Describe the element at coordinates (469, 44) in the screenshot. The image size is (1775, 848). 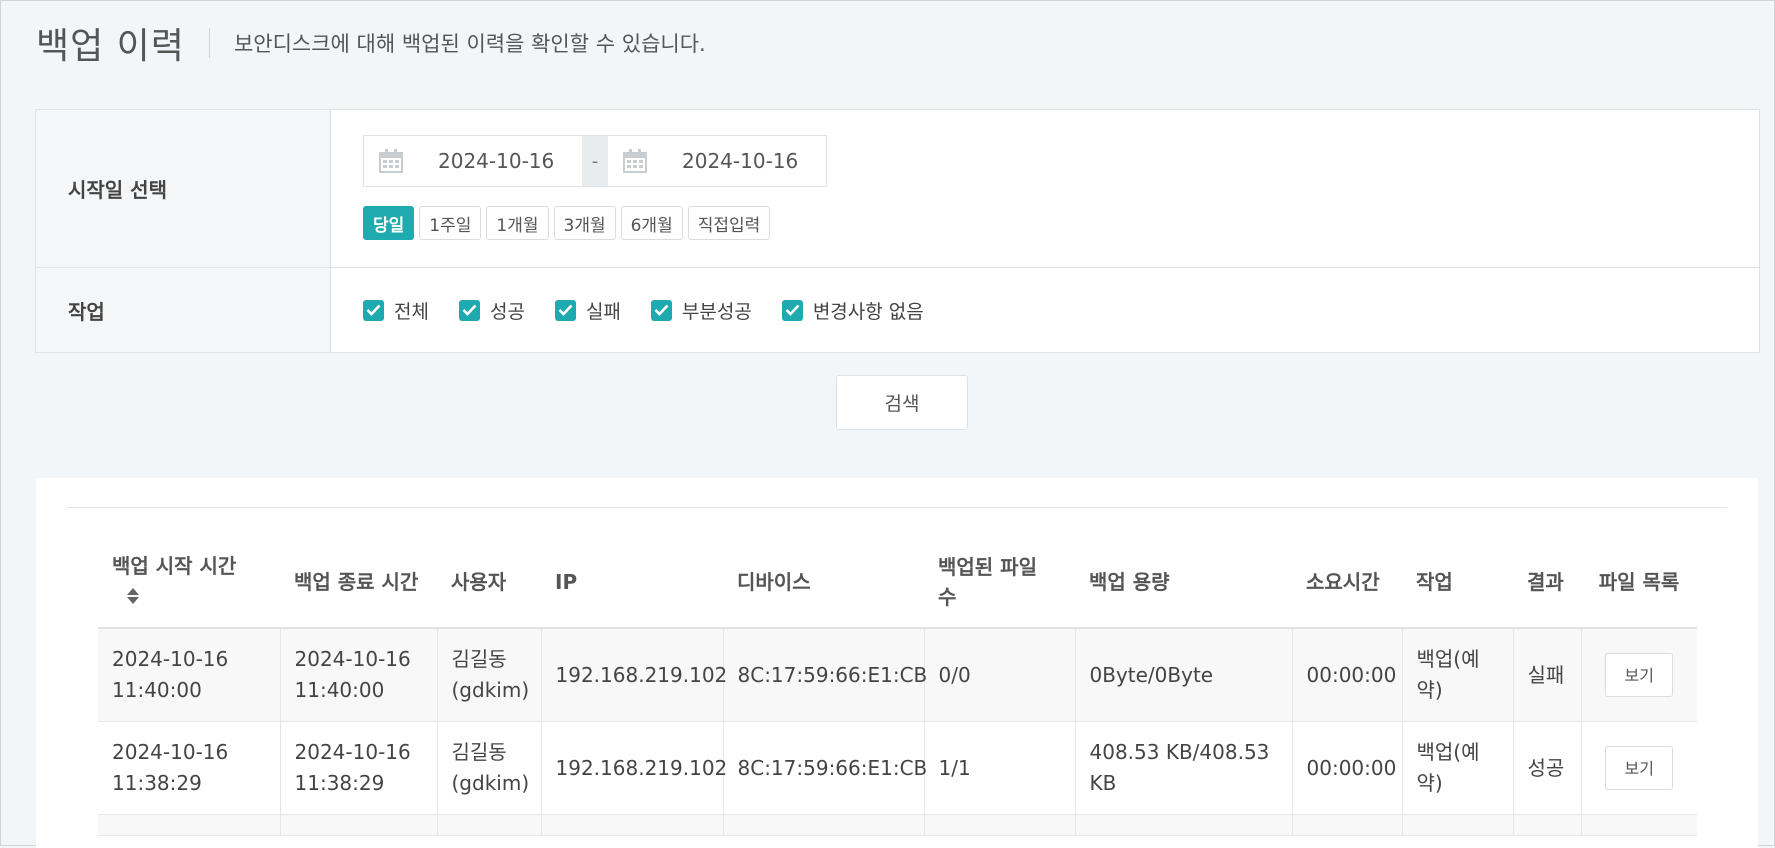
I see `page-description: 보안디스크에 대해 백업된 이력을 확인할 수 있습니다.` at that location.